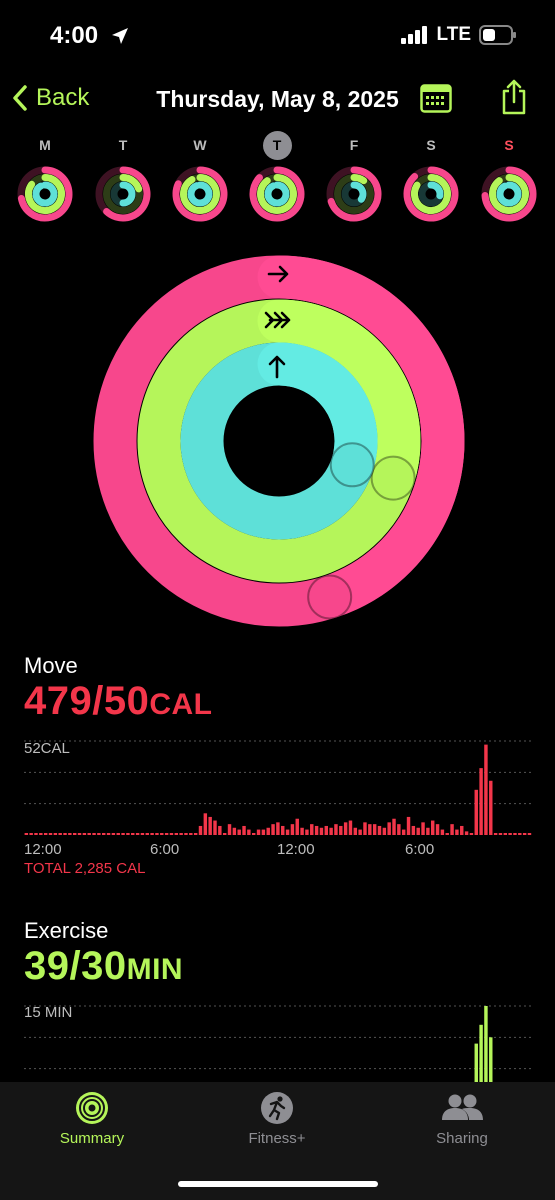  Describe the element at coordinates (278, 786) in the screenshot. I see `move-chart` at that location.